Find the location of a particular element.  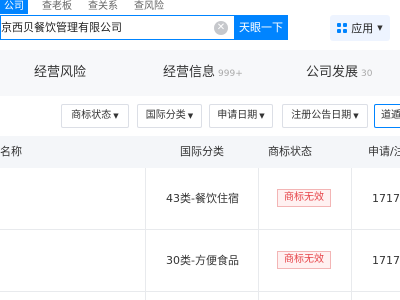

filter-label: 商标状态 is located at coordinates (91, 115).